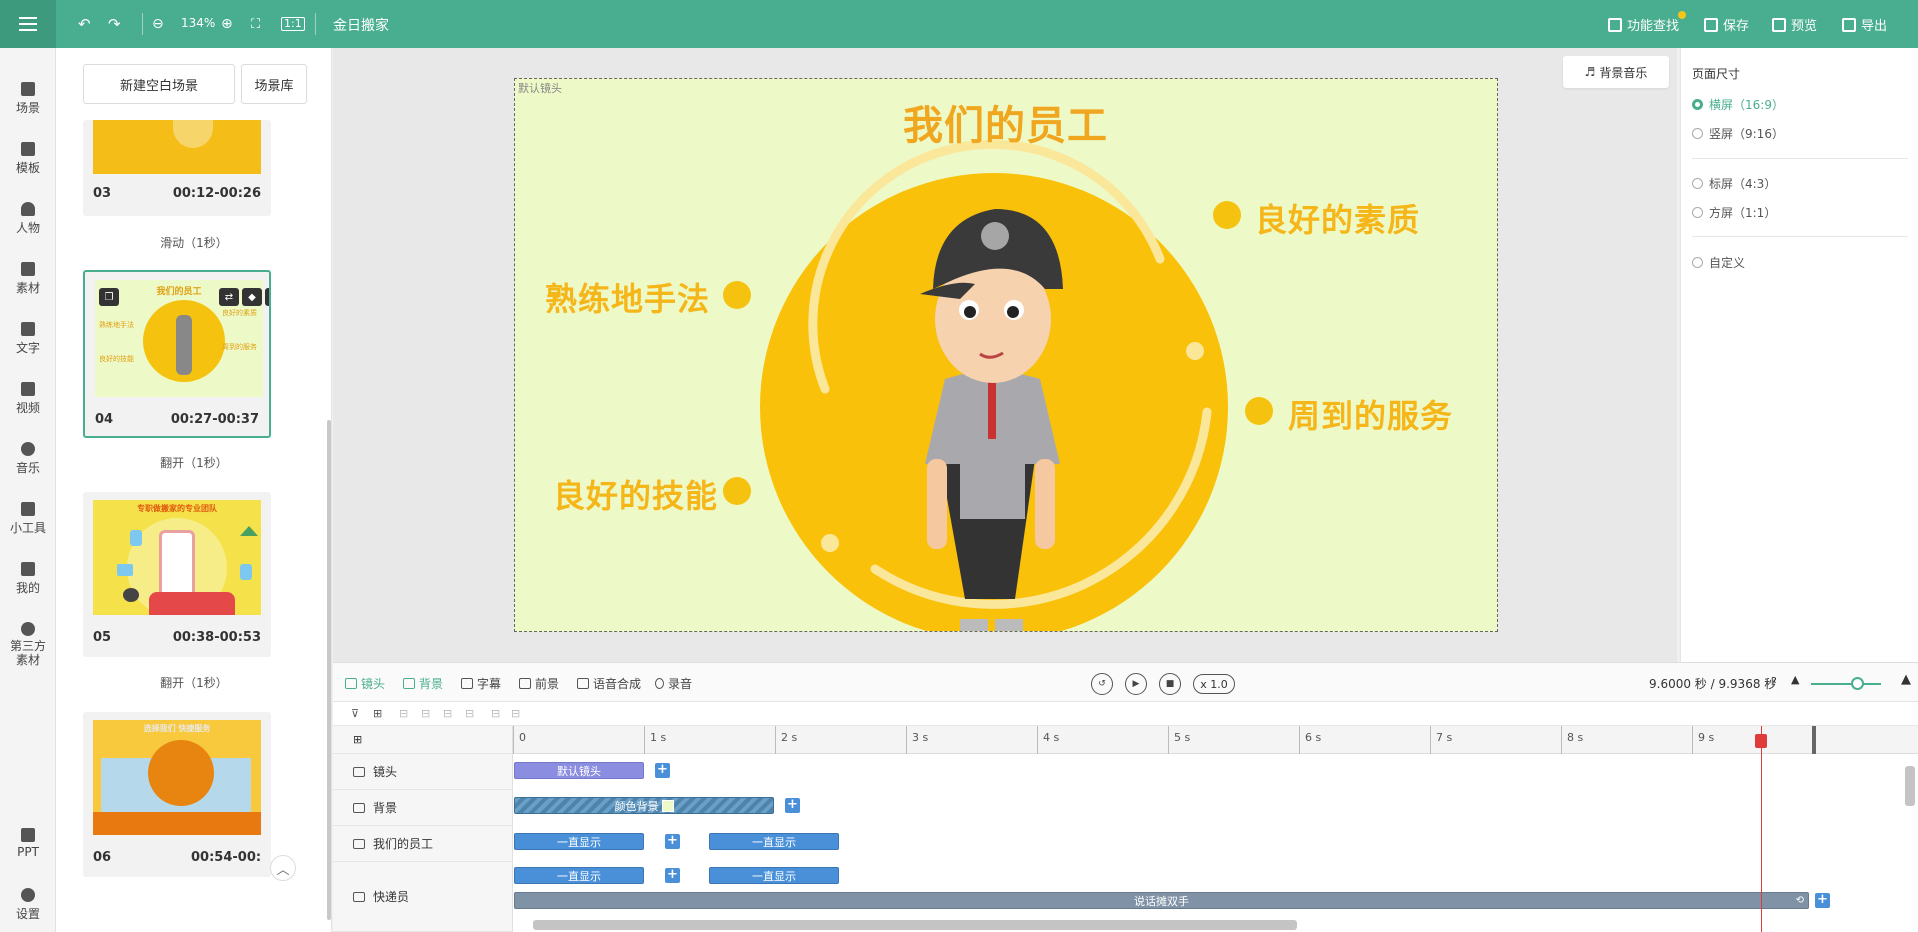 Image resolution: width=1918 pixels, height=932 pixels. What do you see at coordinates (1795, 679) in the screenshot?
I see `mountain-small-icon: ▲` at bounding box center [1795, 679].